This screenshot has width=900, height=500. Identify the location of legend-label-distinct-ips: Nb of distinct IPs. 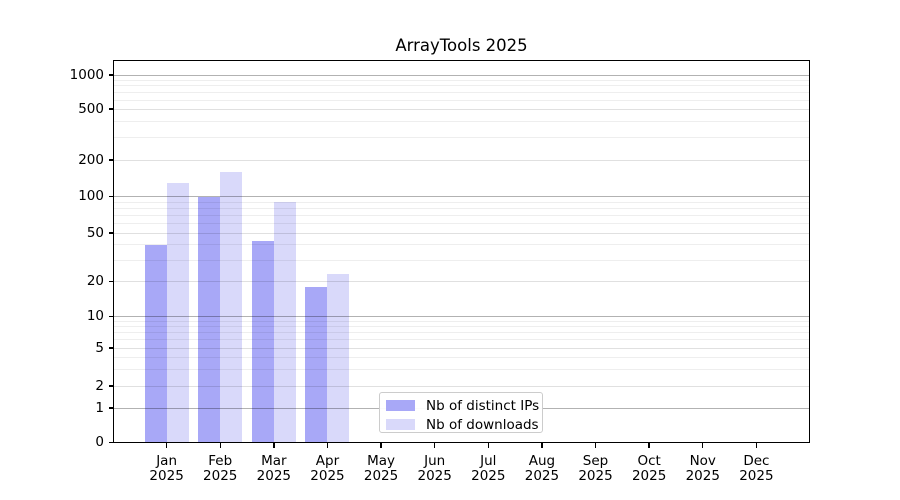
(483, 405).